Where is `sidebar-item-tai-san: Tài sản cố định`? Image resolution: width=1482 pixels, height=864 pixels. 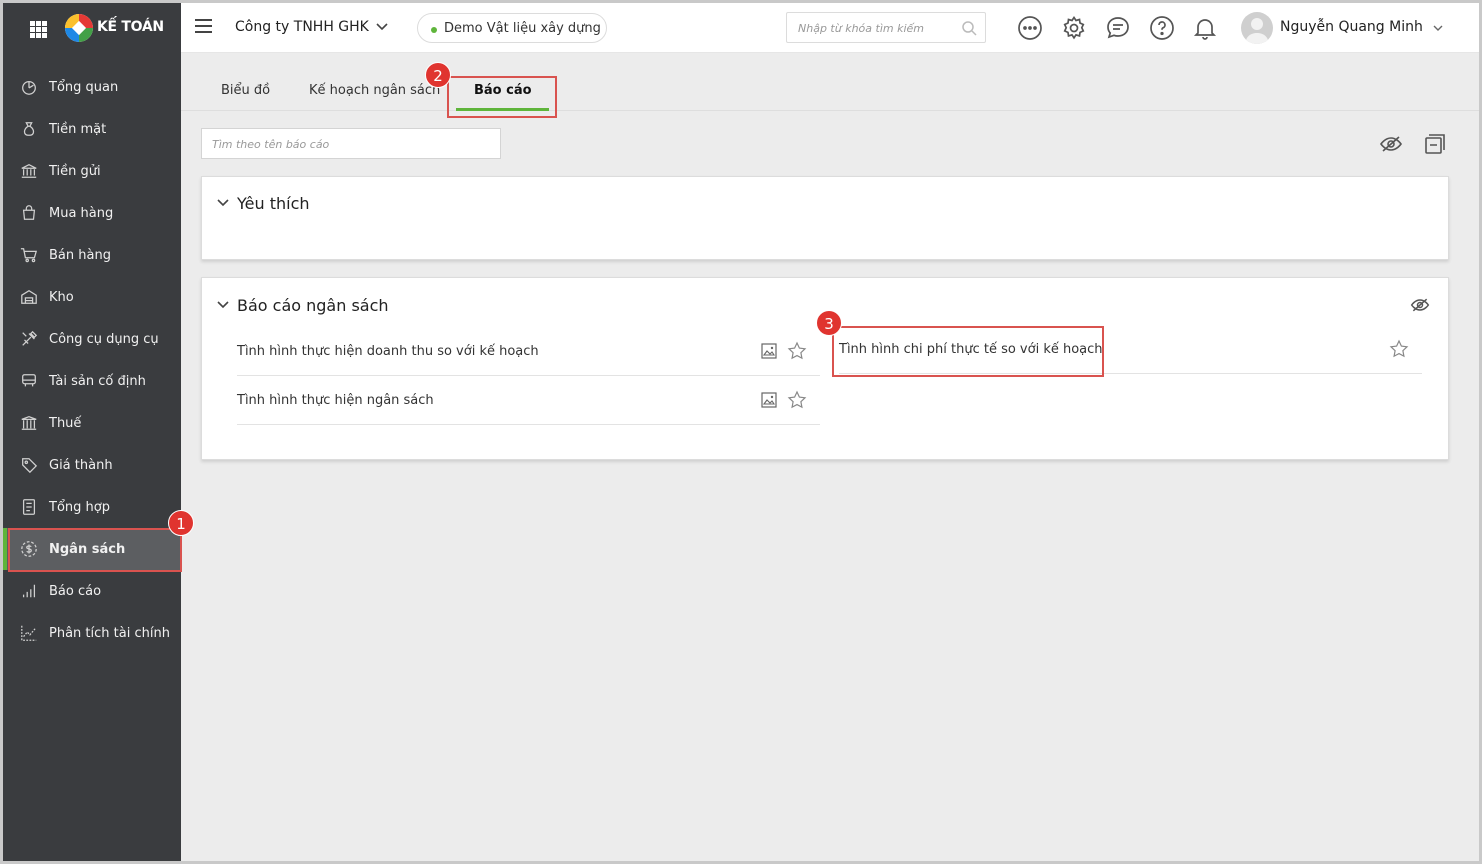 sidebar-item-tai-san: Tài sản cố định is located at coordinates (92, 381).